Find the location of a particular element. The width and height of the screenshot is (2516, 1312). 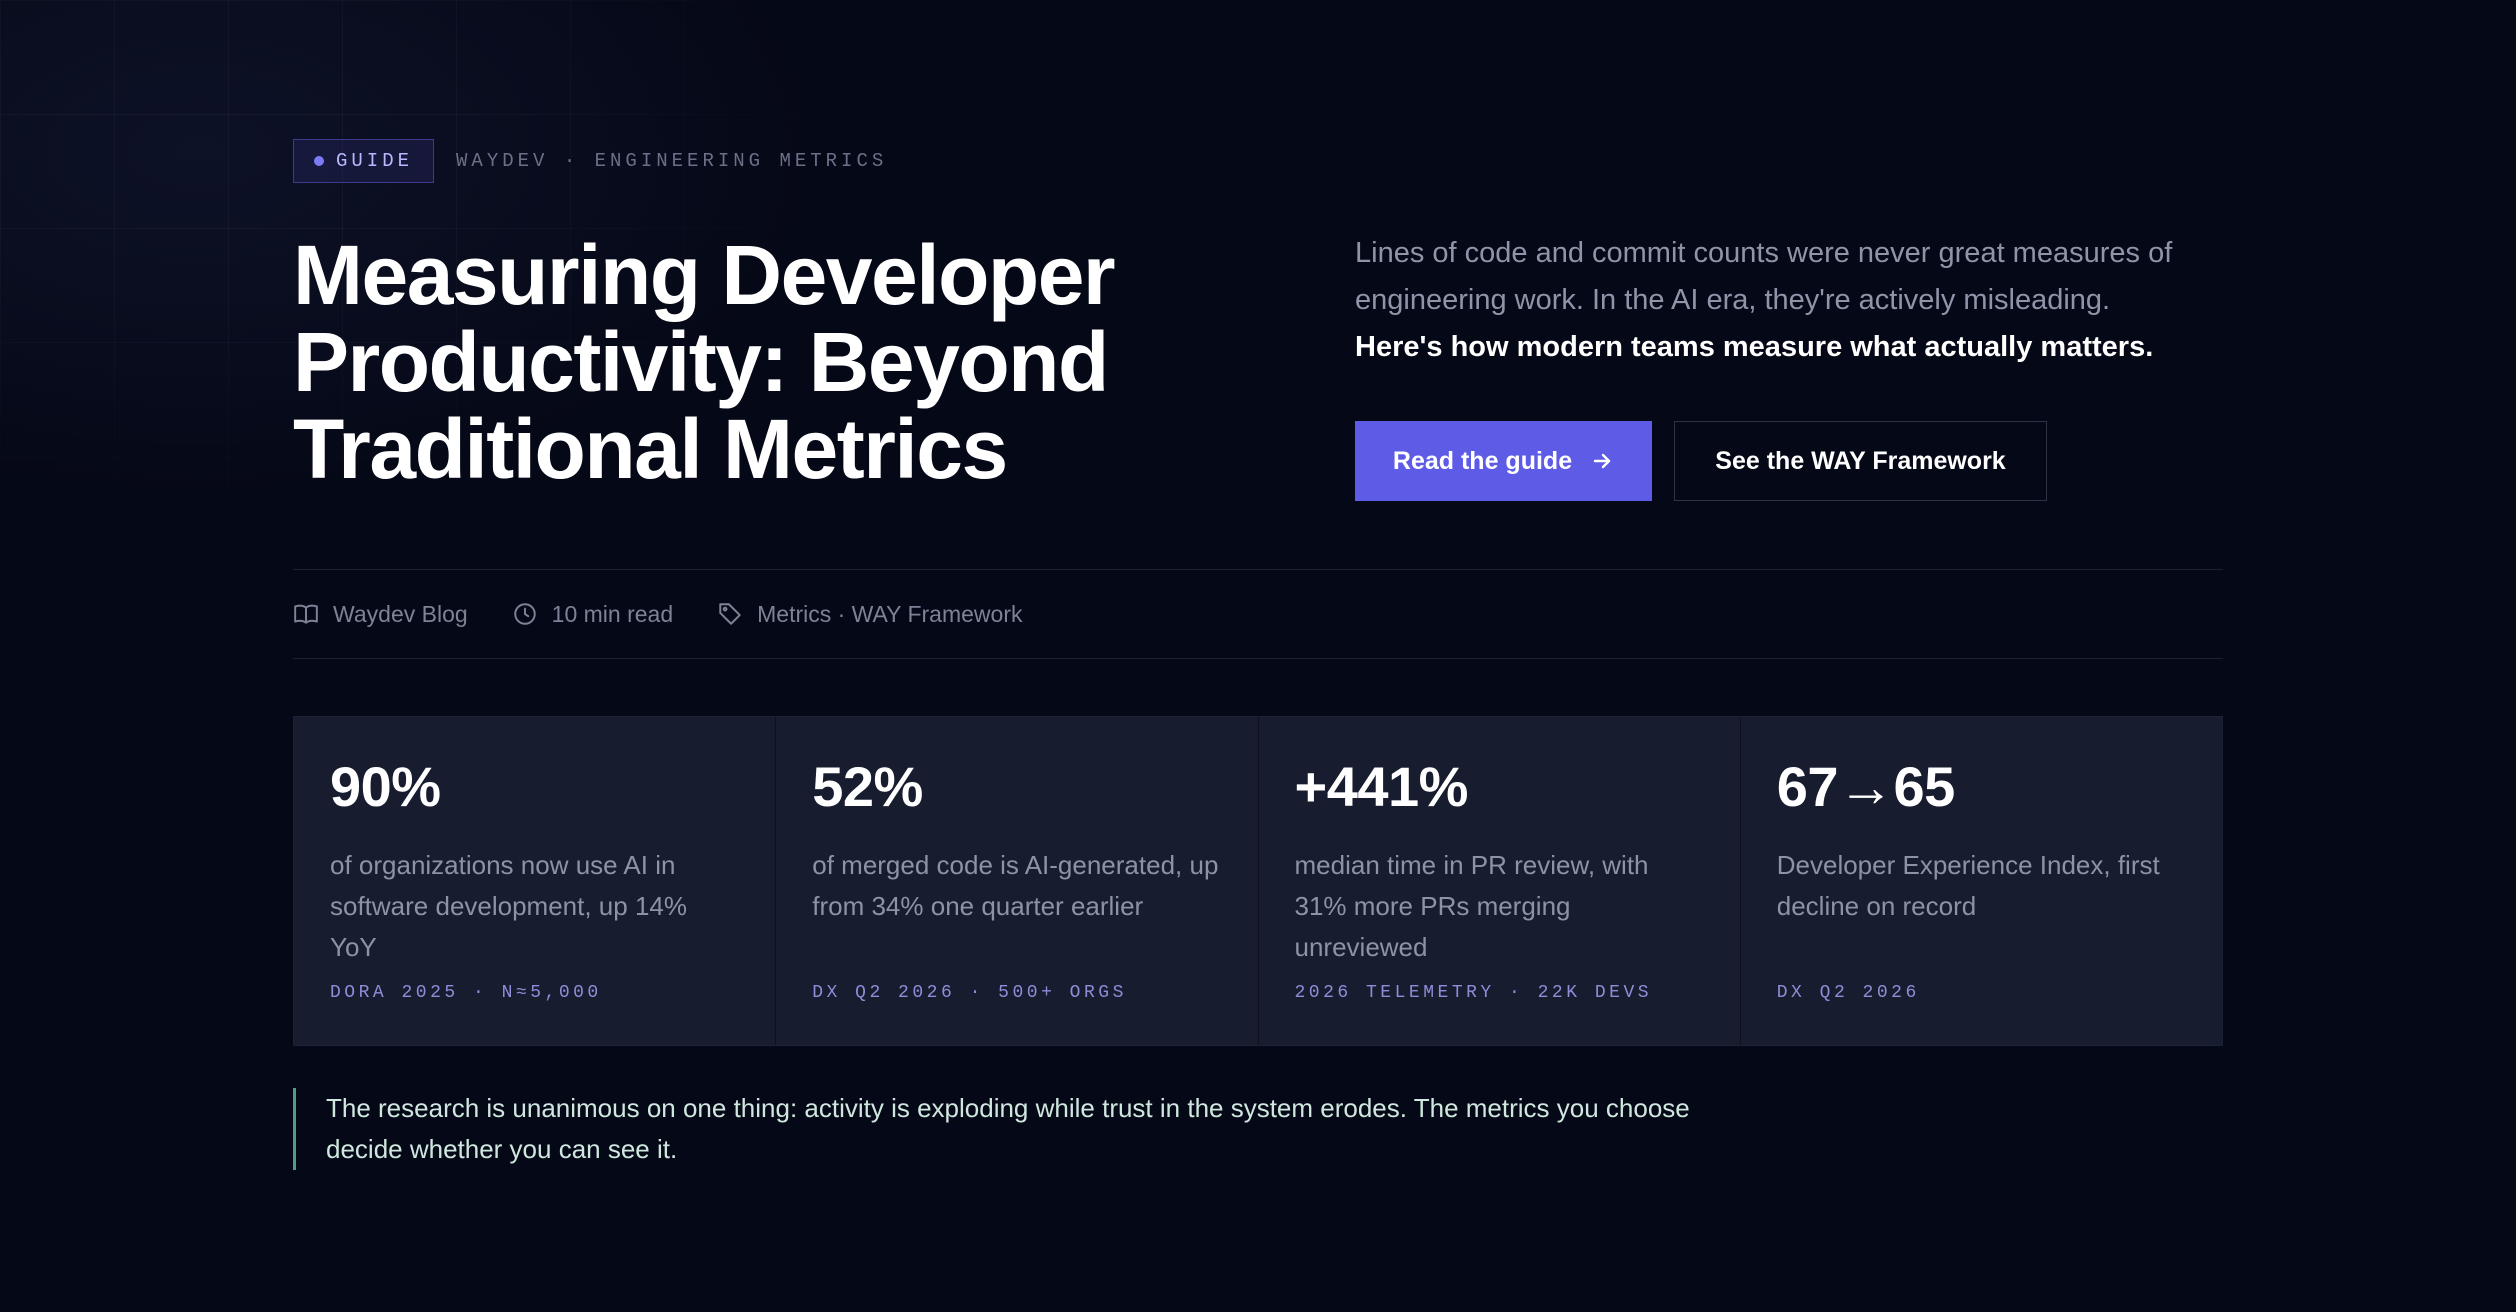

meta-tags: Metrics · WAY Framework is located at coordinates (870, 614).